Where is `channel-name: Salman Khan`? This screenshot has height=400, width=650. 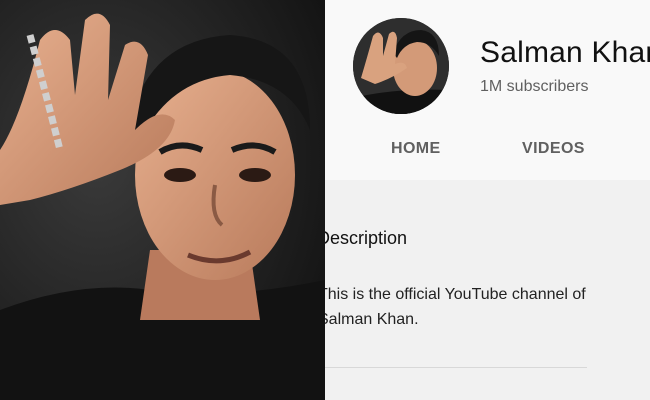 channel-name: Salman Khan is located at coordinates (565, 52).